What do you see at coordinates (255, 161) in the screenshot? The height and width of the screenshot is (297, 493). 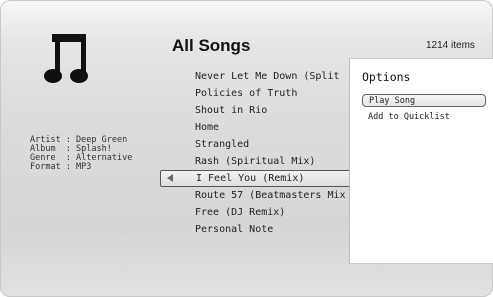 I see `song-title: Rash (Spiritual Mix)` at bounding box center [255, 161].